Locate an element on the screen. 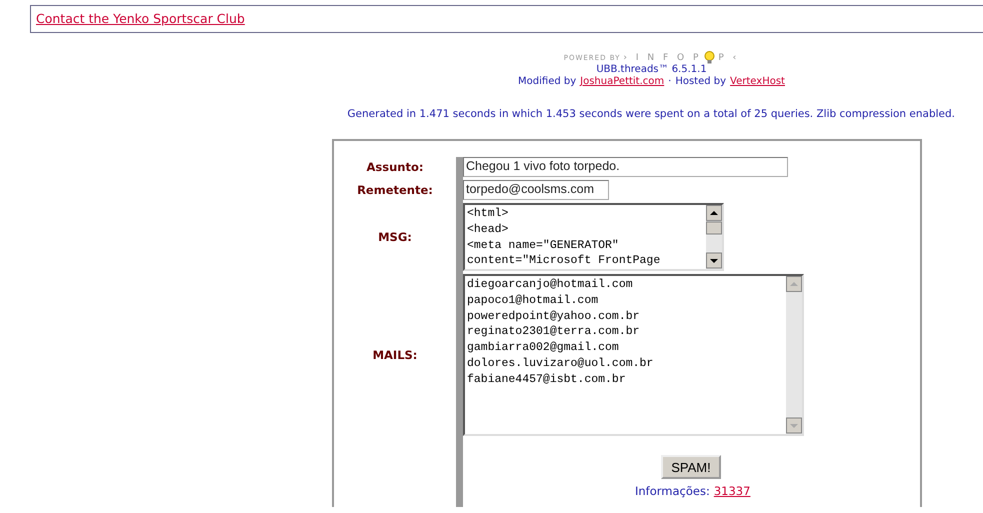 Image resolution: width=983 pixels, height=513 pixels. text-field: torpedo@coolsms.com is located at coordinates (536, 190).